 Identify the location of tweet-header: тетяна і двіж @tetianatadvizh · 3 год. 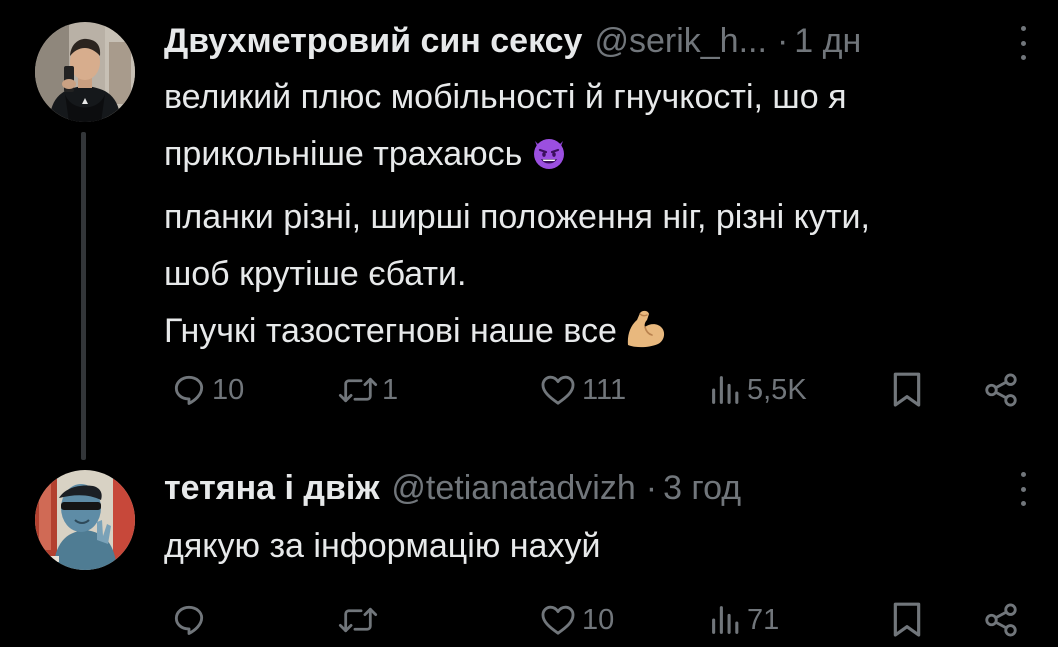
(452, 488).